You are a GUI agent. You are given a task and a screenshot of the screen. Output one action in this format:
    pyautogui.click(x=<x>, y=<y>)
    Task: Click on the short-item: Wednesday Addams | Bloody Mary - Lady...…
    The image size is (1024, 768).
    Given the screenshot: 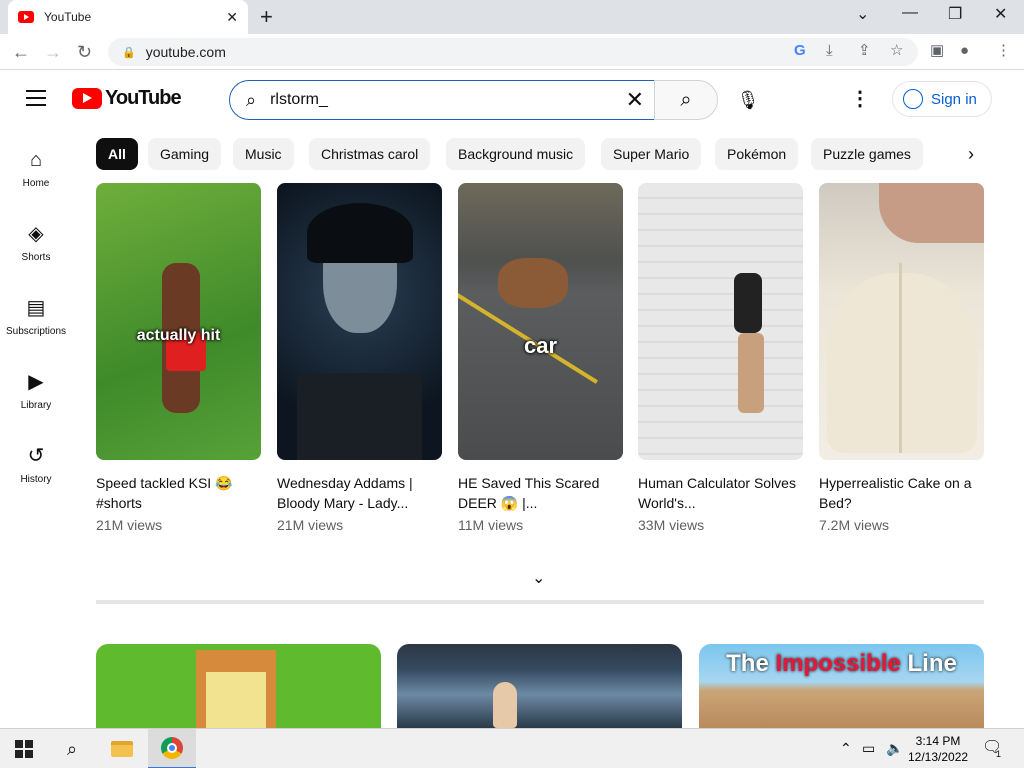 What is the action you would take?
    pyautogui.click(x=359, y=358)
    